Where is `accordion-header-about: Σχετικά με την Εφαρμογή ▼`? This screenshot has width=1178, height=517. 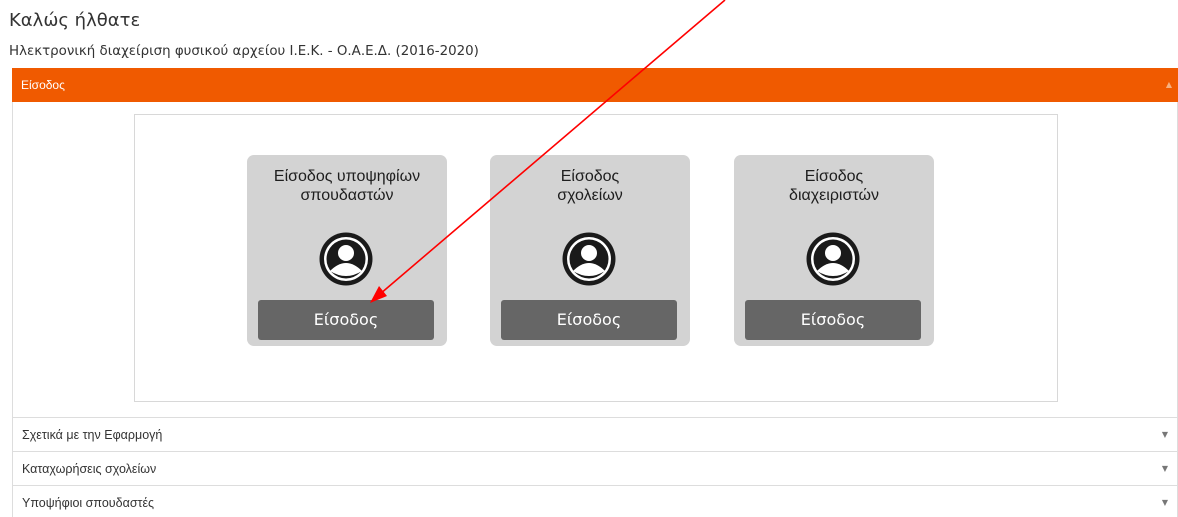 accordion-header-about: Σχετικά με την Εφαρμογή ▼ is located at coordinates (595, 434).